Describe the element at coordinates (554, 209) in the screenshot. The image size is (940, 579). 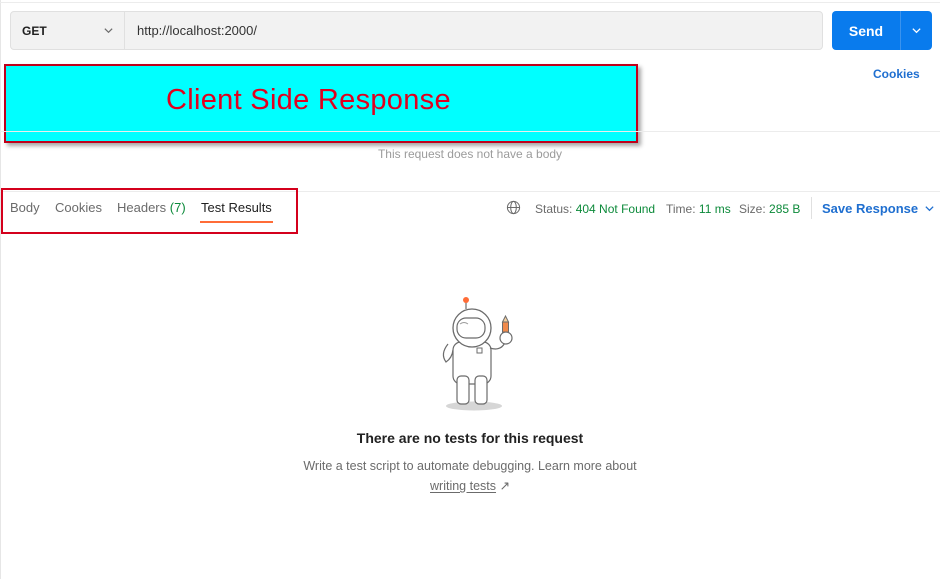
I see `status-label: Status:` at that location.